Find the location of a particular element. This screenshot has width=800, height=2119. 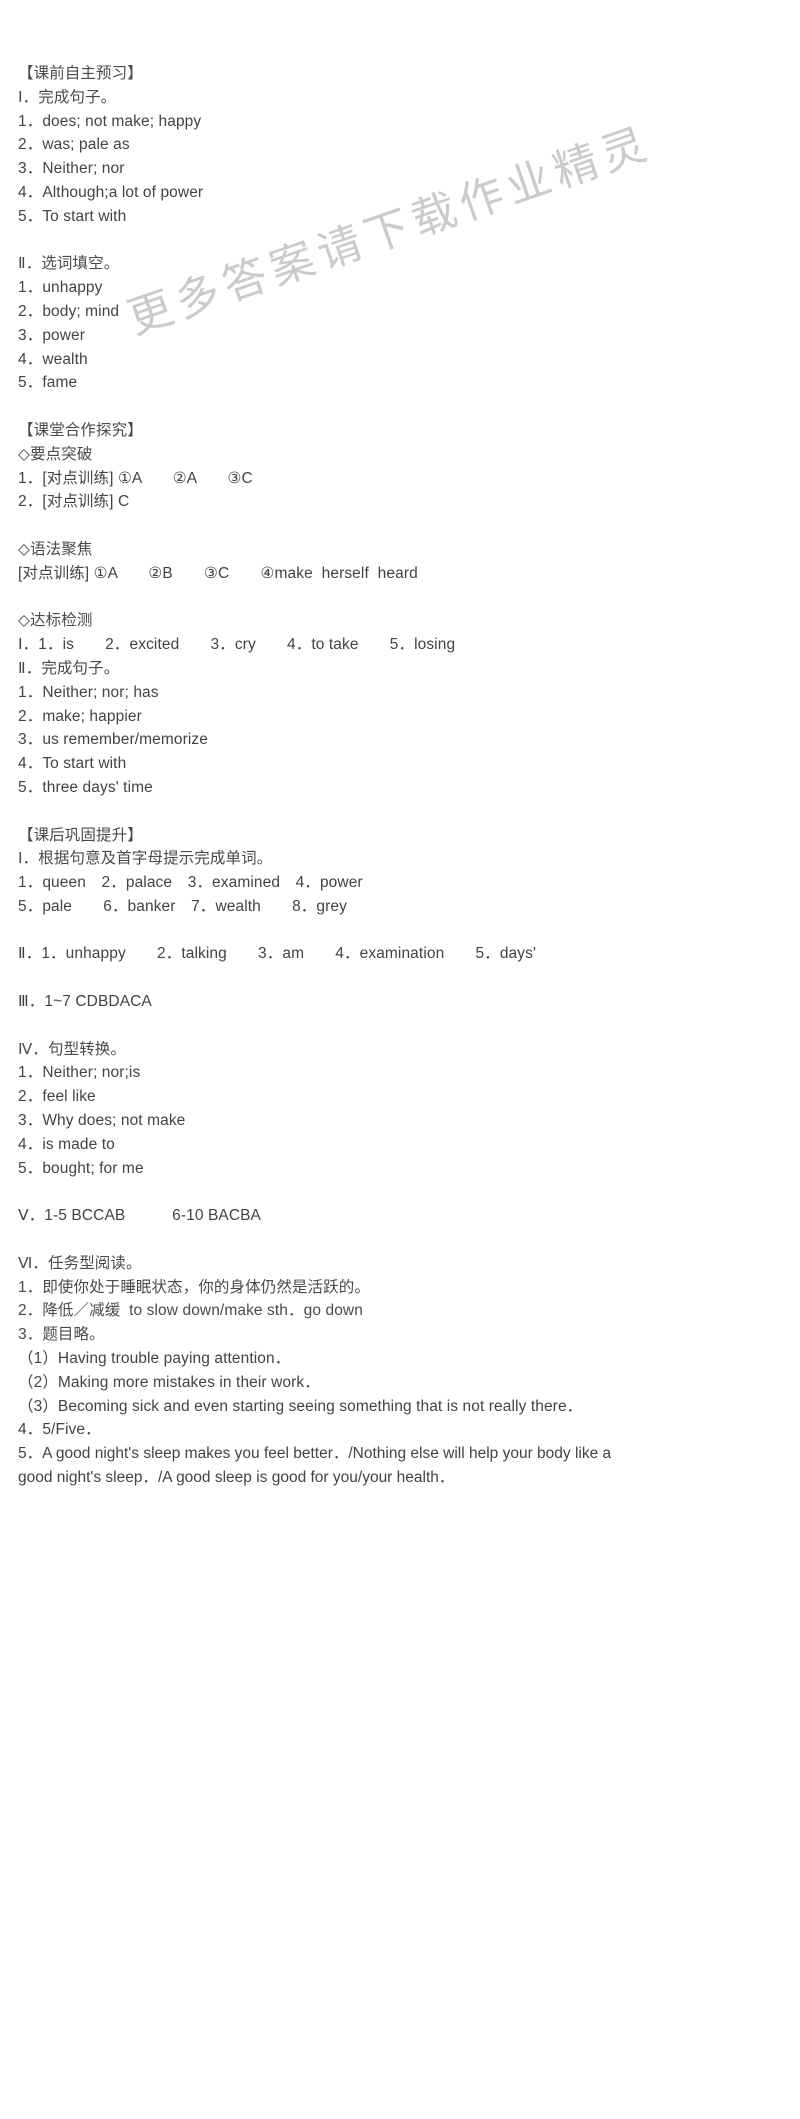

subsection-title: Ⅰ．根据句意及首字母提示完成单词。 is located at coordinates (145, 859).